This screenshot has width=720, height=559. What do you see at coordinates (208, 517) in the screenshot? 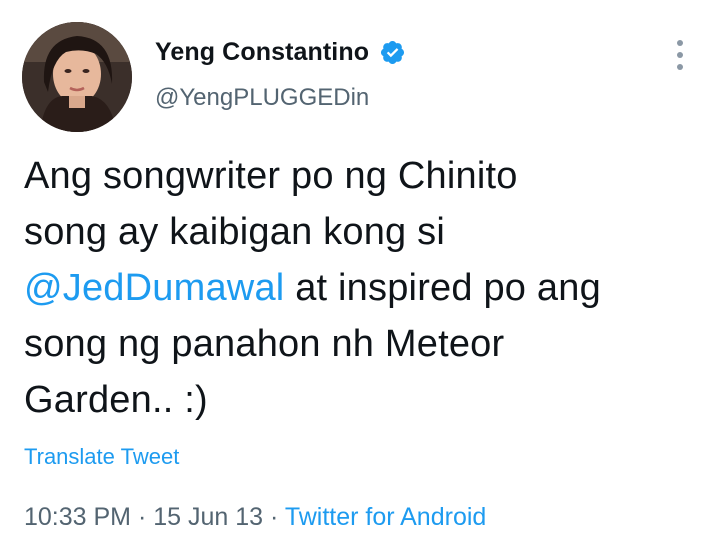
I see `tweet-date: 15 Jun 13` at bounding box center [208, 517].